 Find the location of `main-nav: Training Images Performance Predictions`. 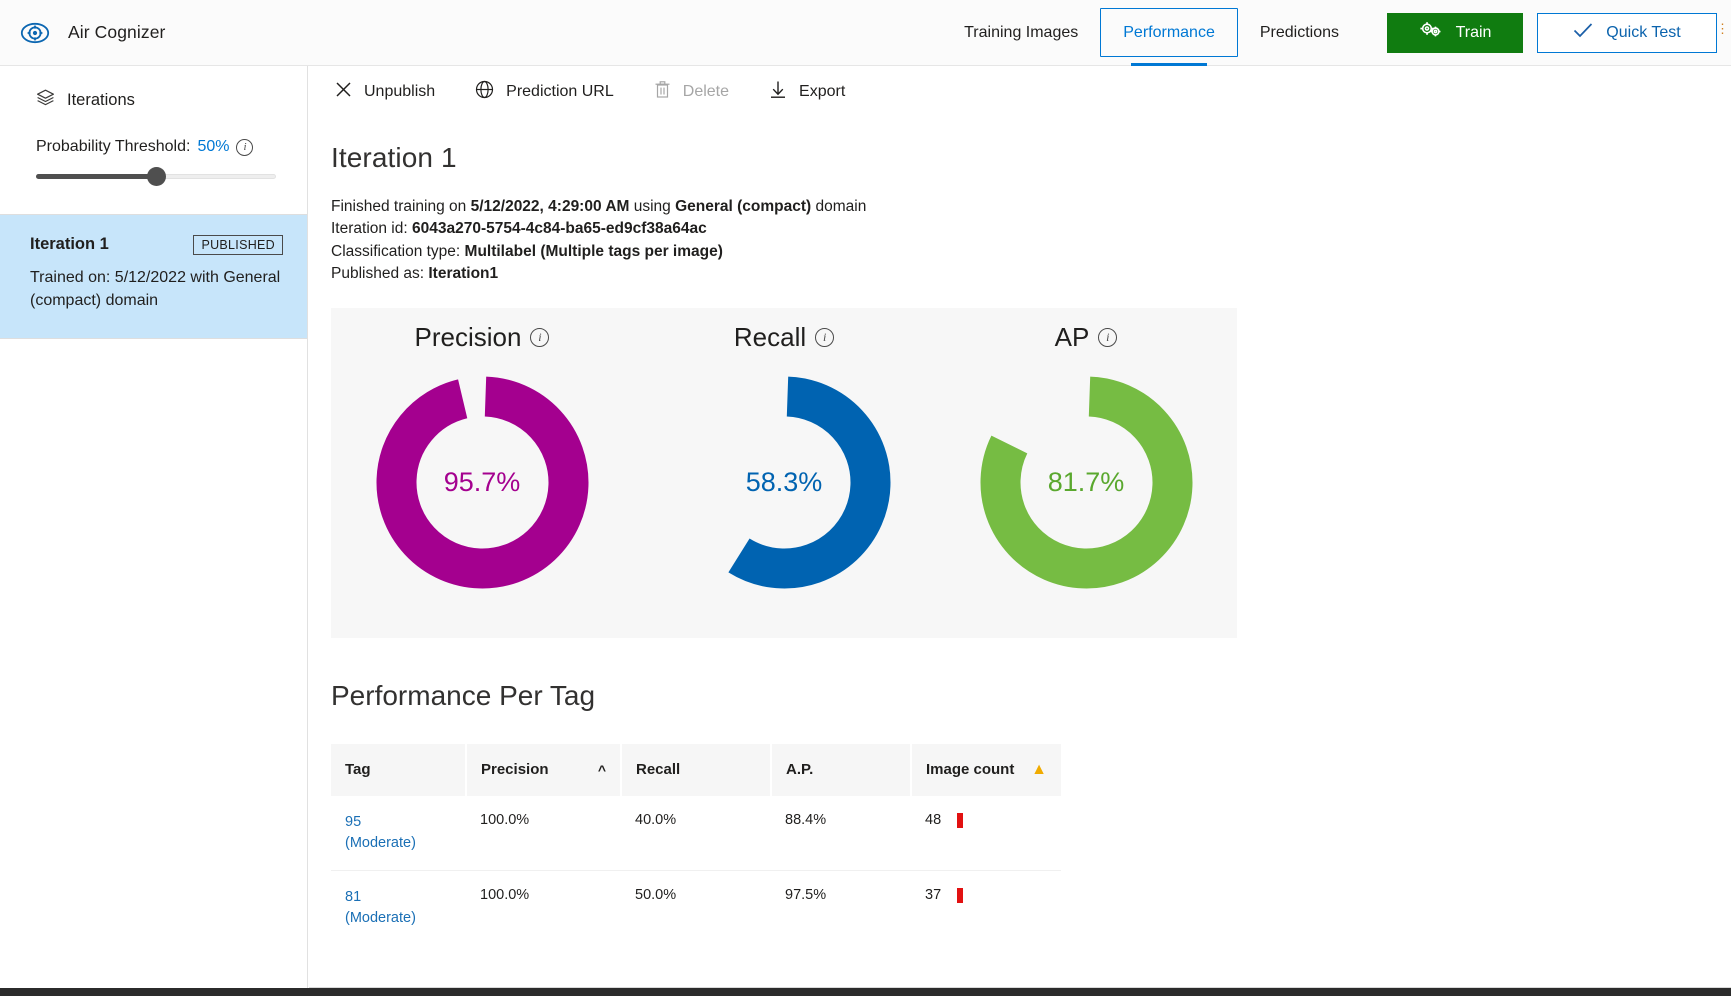

main-nav: Training Images Performance Predictions is located at coordinates (1151, 33).